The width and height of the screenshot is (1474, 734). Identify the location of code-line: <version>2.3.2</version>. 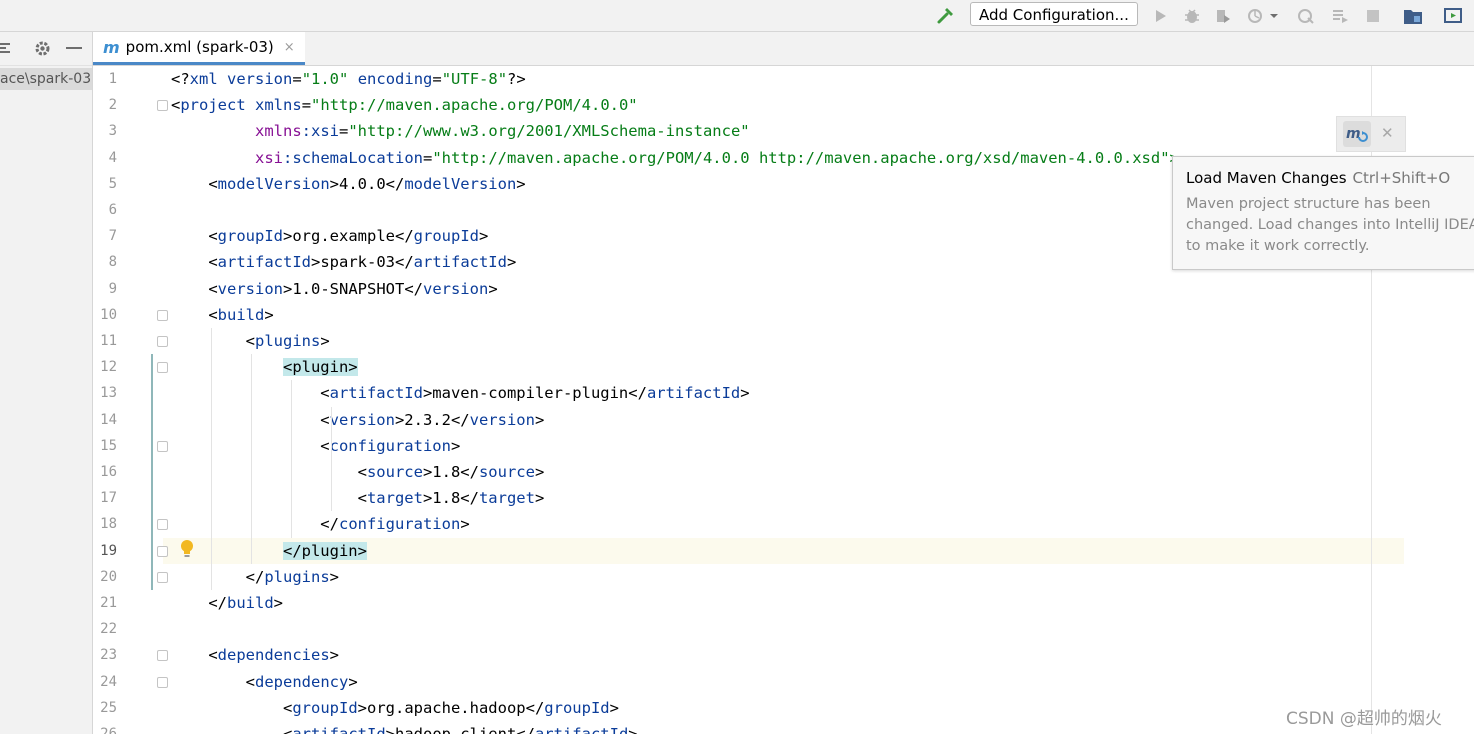
(818, 420).